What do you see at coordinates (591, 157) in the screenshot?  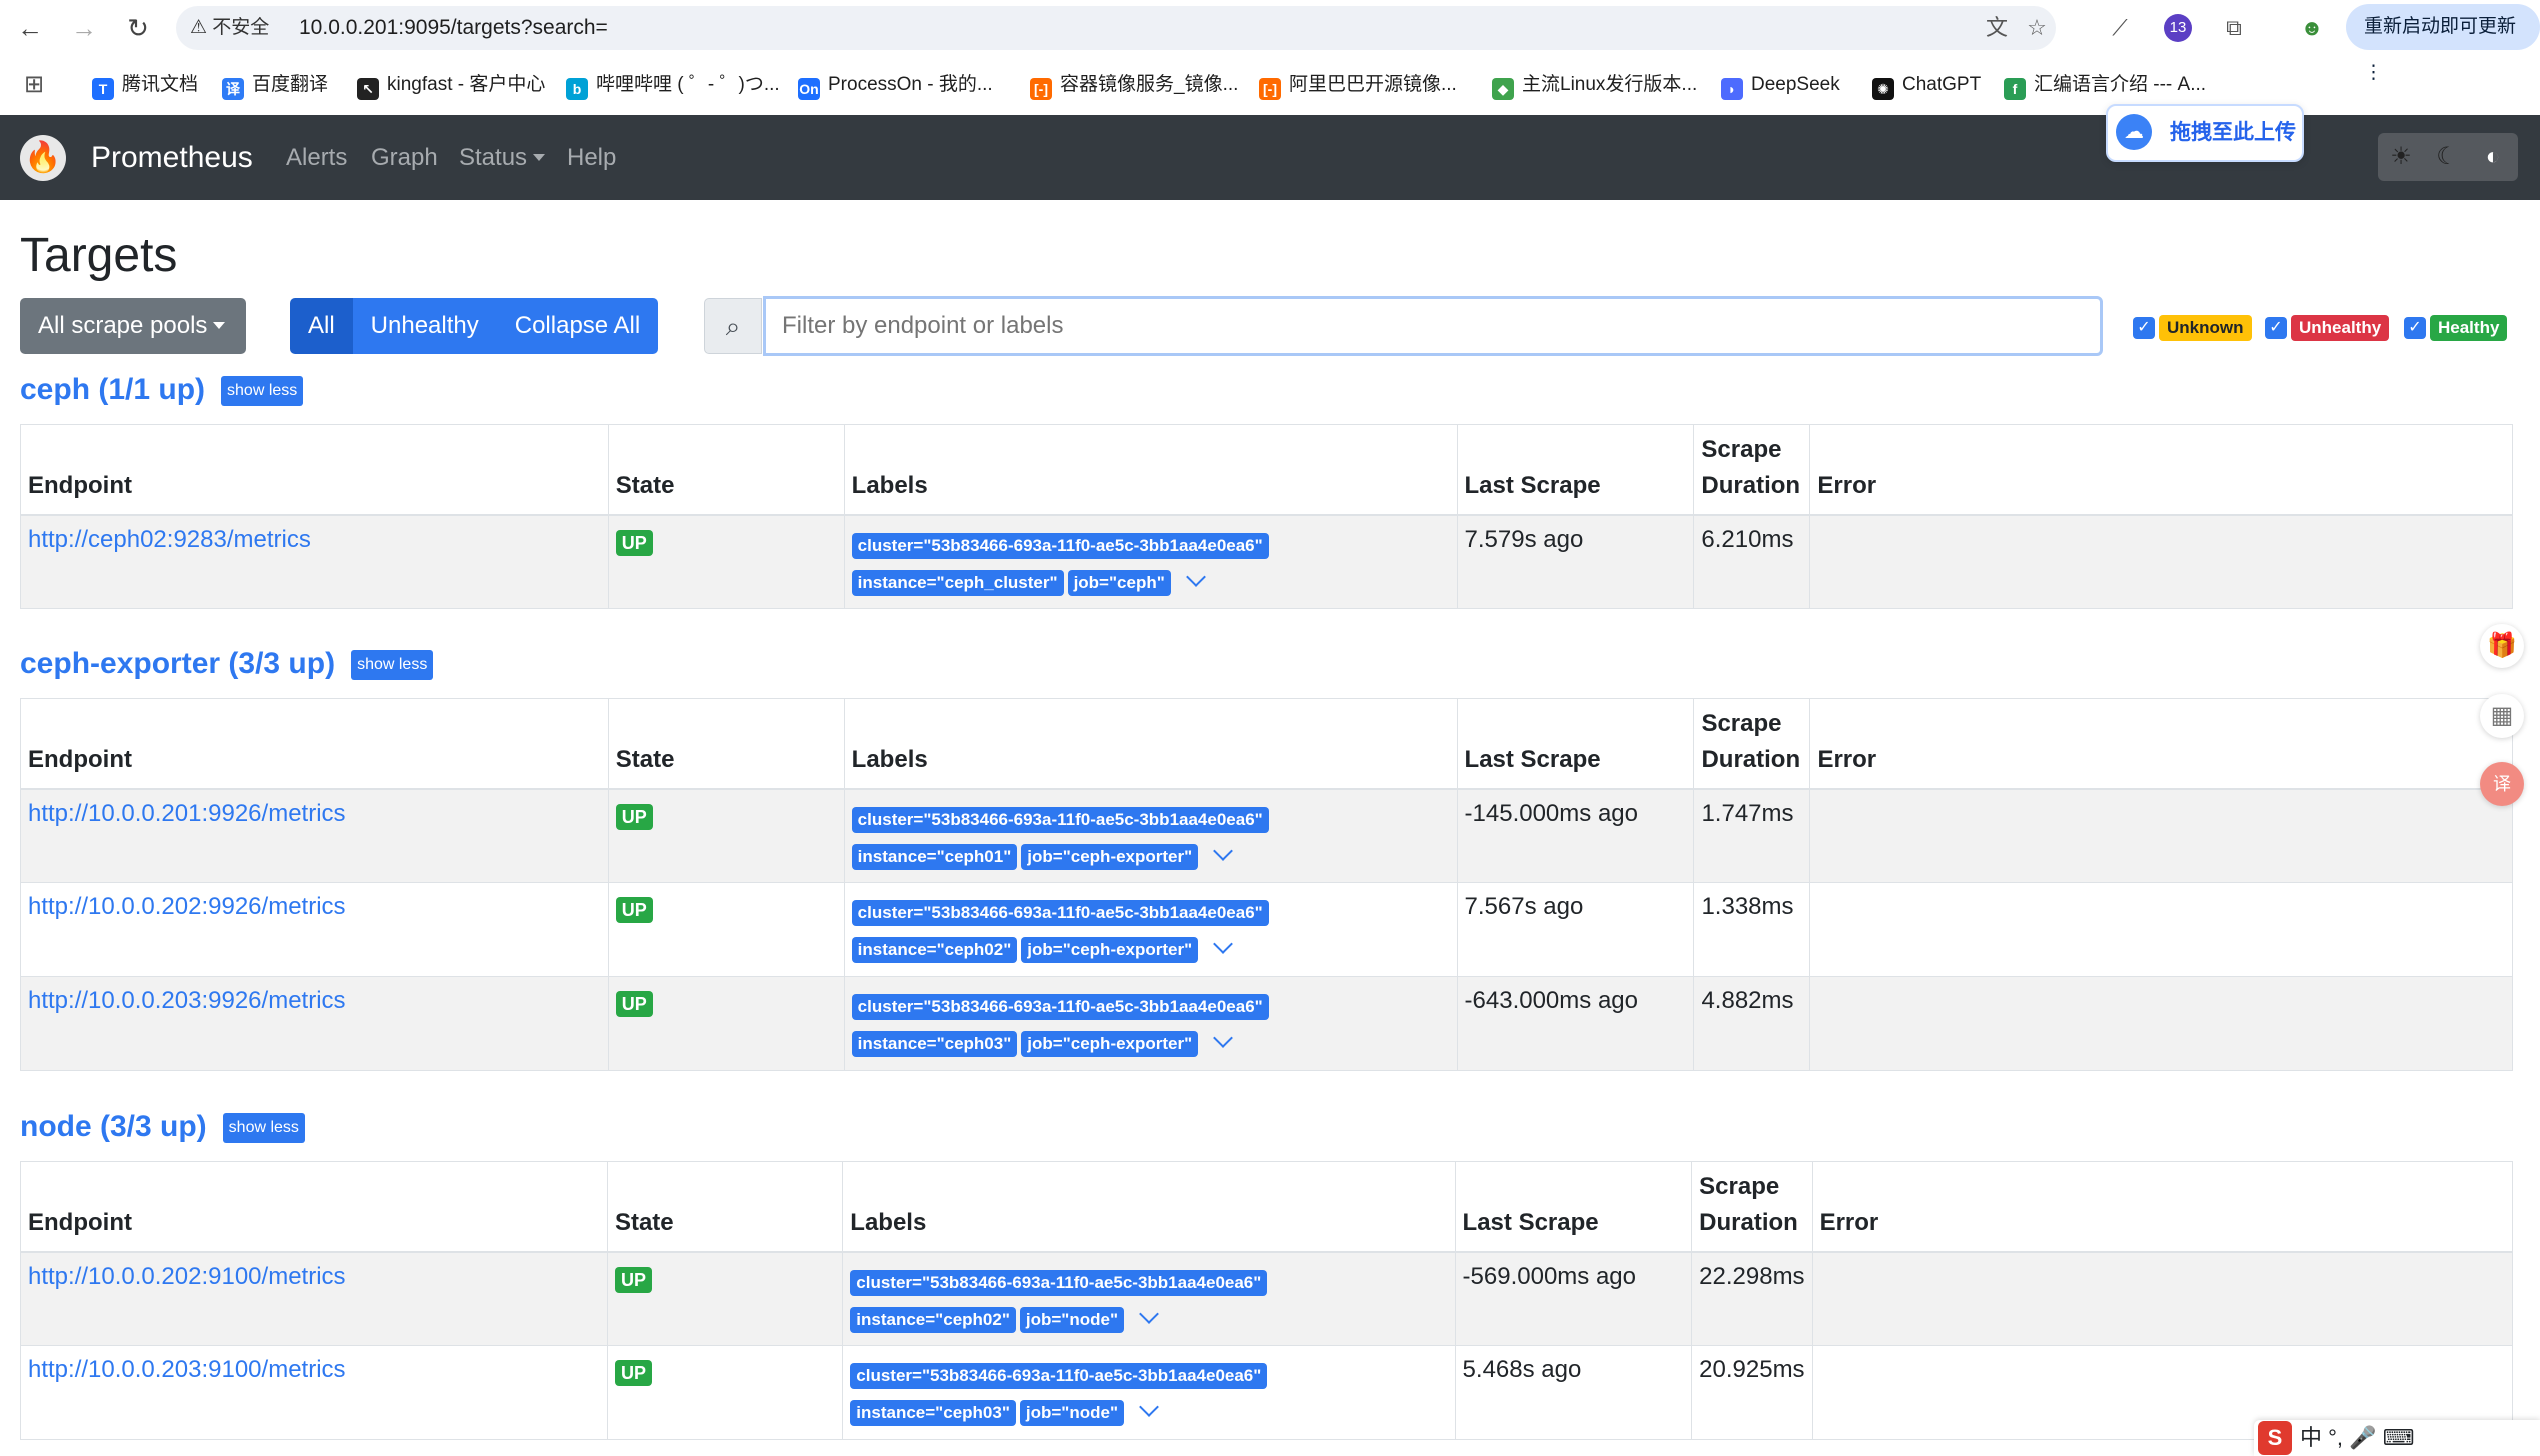 I see `nav-help: Help` at bounding box center [591, 157].